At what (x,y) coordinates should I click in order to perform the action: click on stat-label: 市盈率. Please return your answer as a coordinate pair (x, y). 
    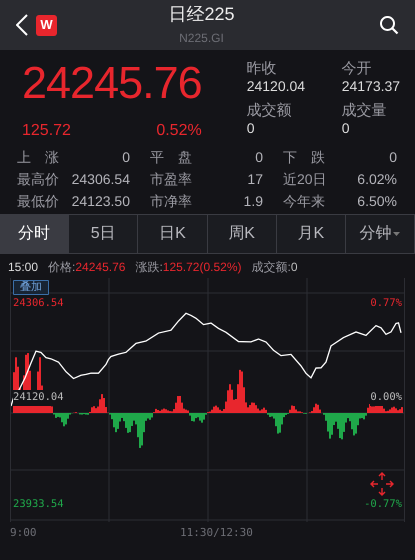
    Looking at the image, I should click on (171, 179).